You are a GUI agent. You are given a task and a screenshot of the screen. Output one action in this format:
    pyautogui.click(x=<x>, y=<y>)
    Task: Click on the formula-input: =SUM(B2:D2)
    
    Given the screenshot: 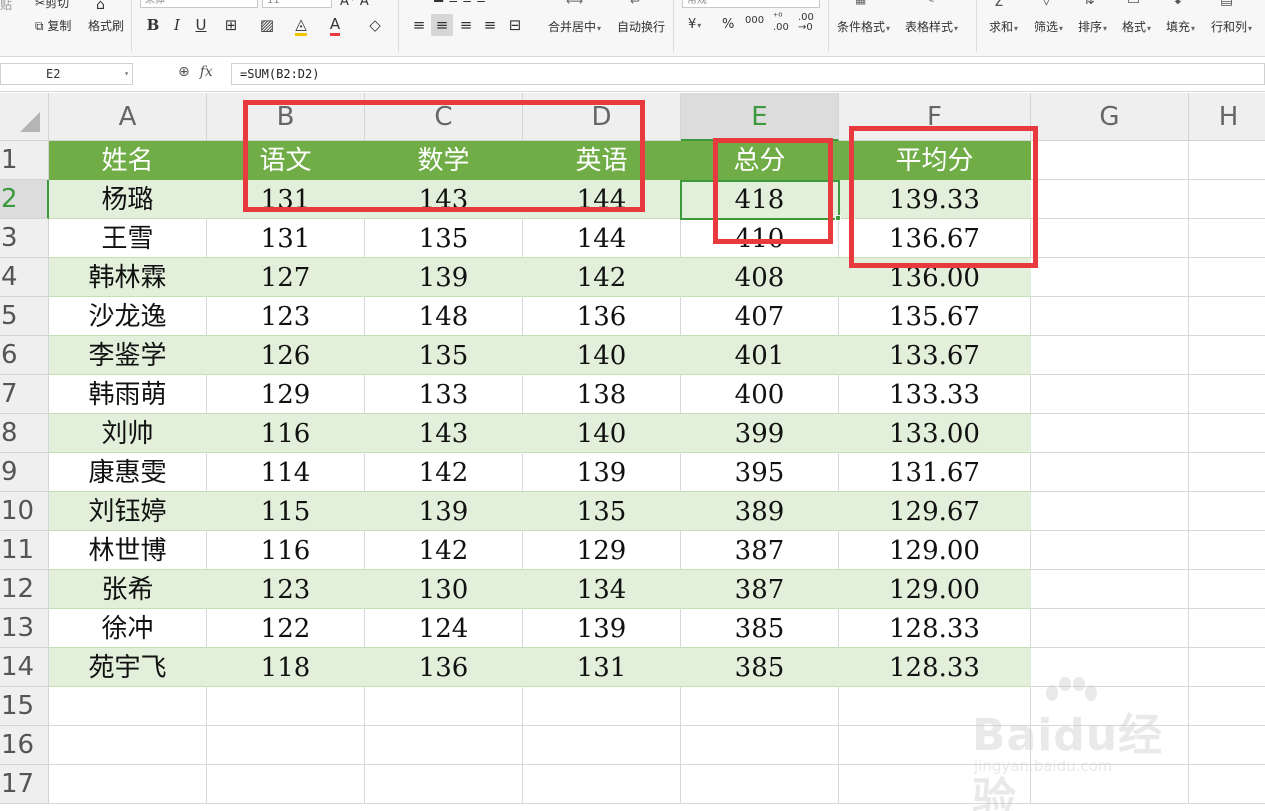 What is the action you would take?
    pyautogui.click(x=748, y=74)
    